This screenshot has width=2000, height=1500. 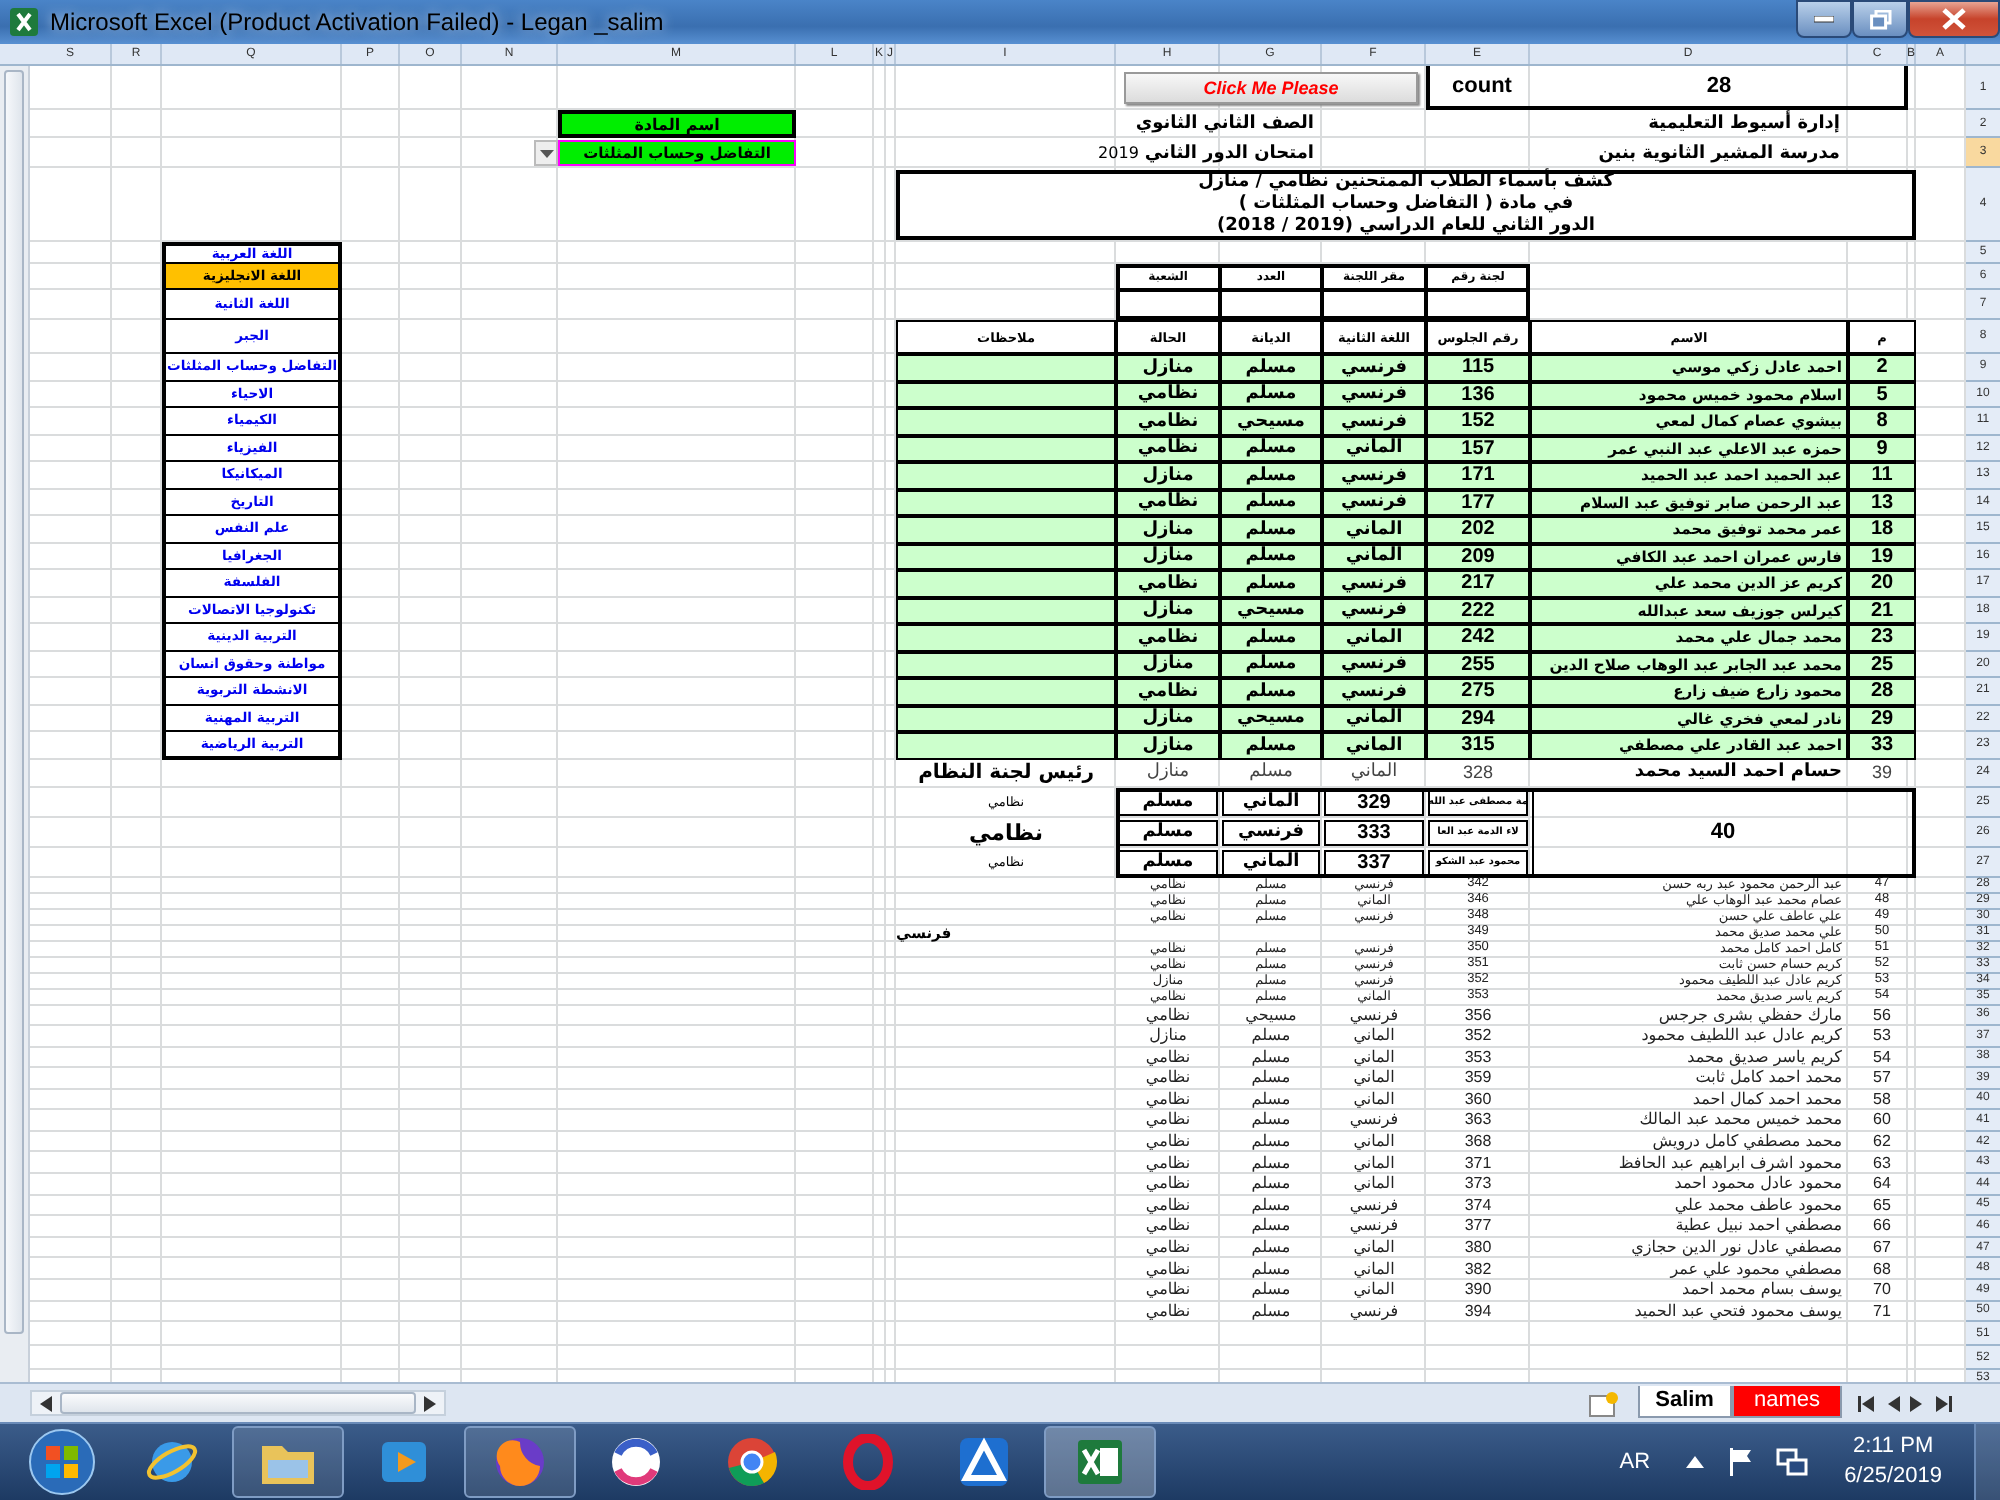 I want to click on row-number-cell: 19, so click(x=1882, y=556).